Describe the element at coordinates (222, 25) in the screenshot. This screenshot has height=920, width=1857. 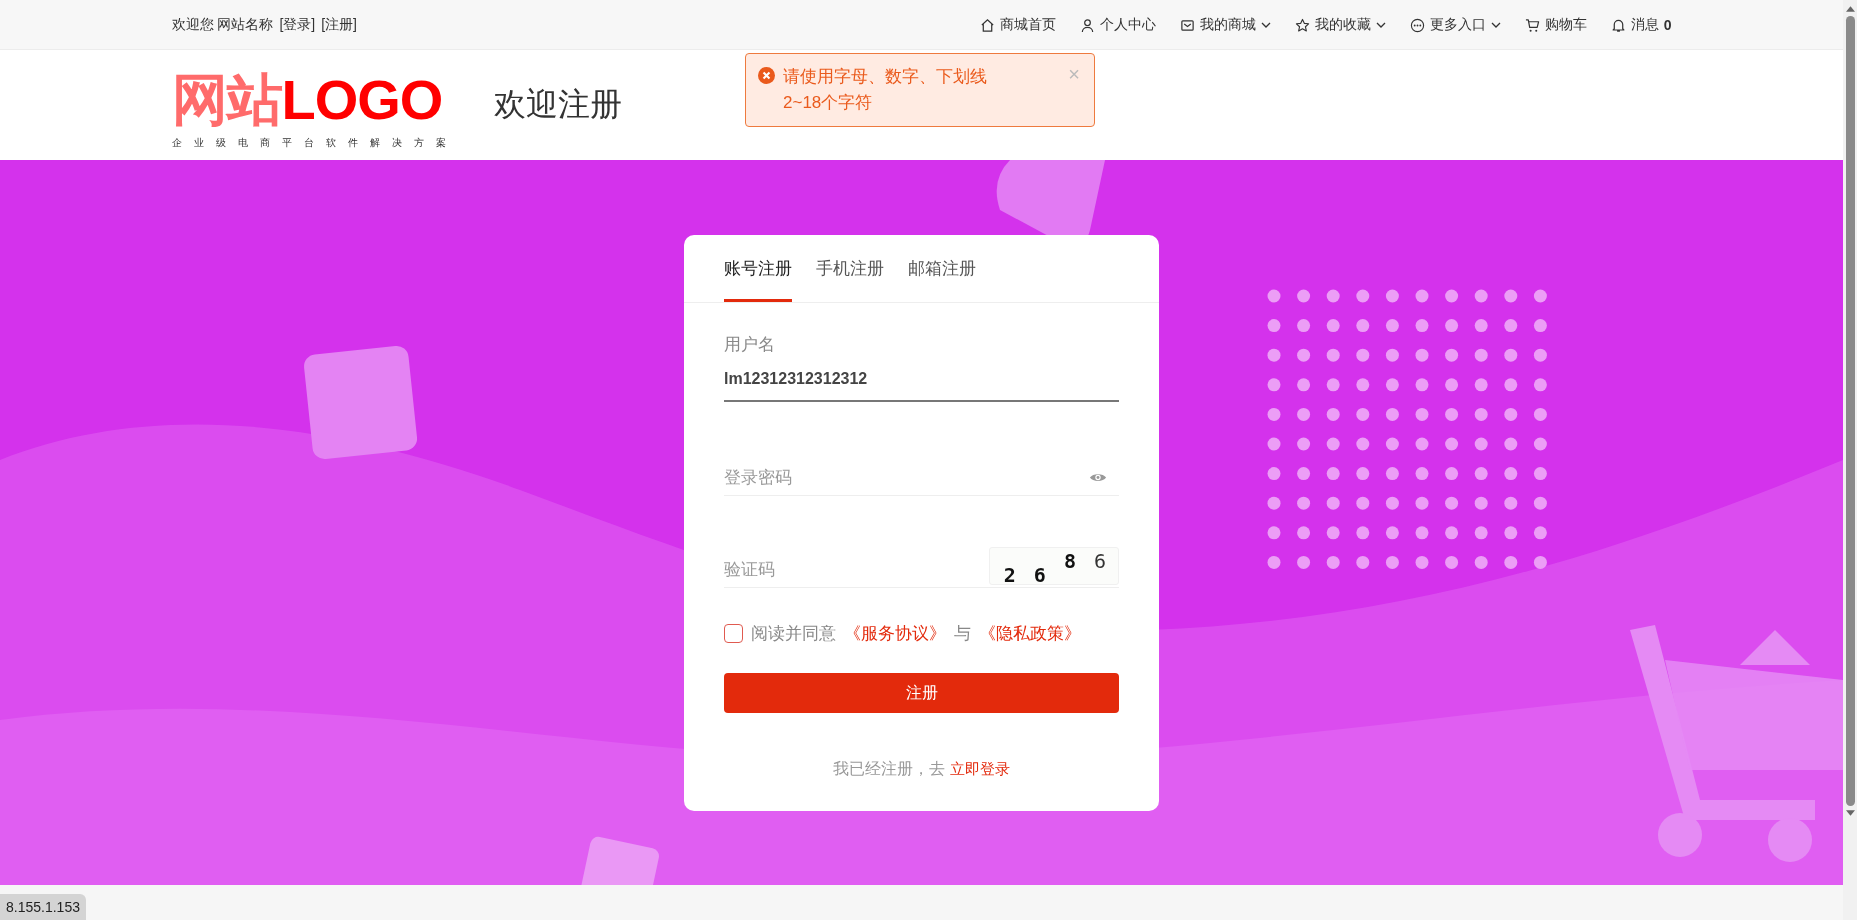
I see `welcome-text: 欢迎您 网站名称` at that location.